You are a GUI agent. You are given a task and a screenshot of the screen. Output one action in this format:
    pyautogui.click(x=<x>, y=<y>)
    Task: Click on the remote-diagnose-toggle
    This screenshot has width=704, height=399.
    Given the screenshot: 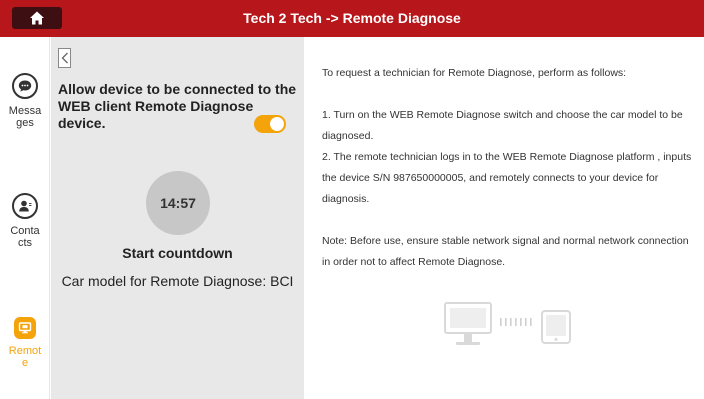 What is the action you would take?
    pyautogui.click(x=270, y=124)
    